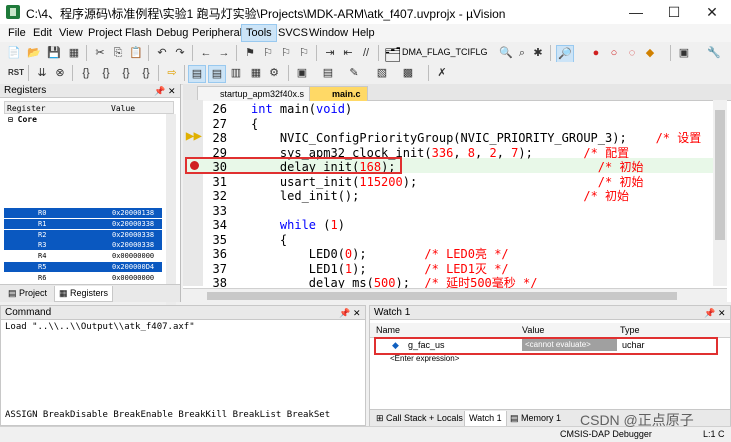 This screenshot has height=442, width=731. Describe the element at coordinates (328, 33) in the screenshot. I see `menu-window: Window` at that location.